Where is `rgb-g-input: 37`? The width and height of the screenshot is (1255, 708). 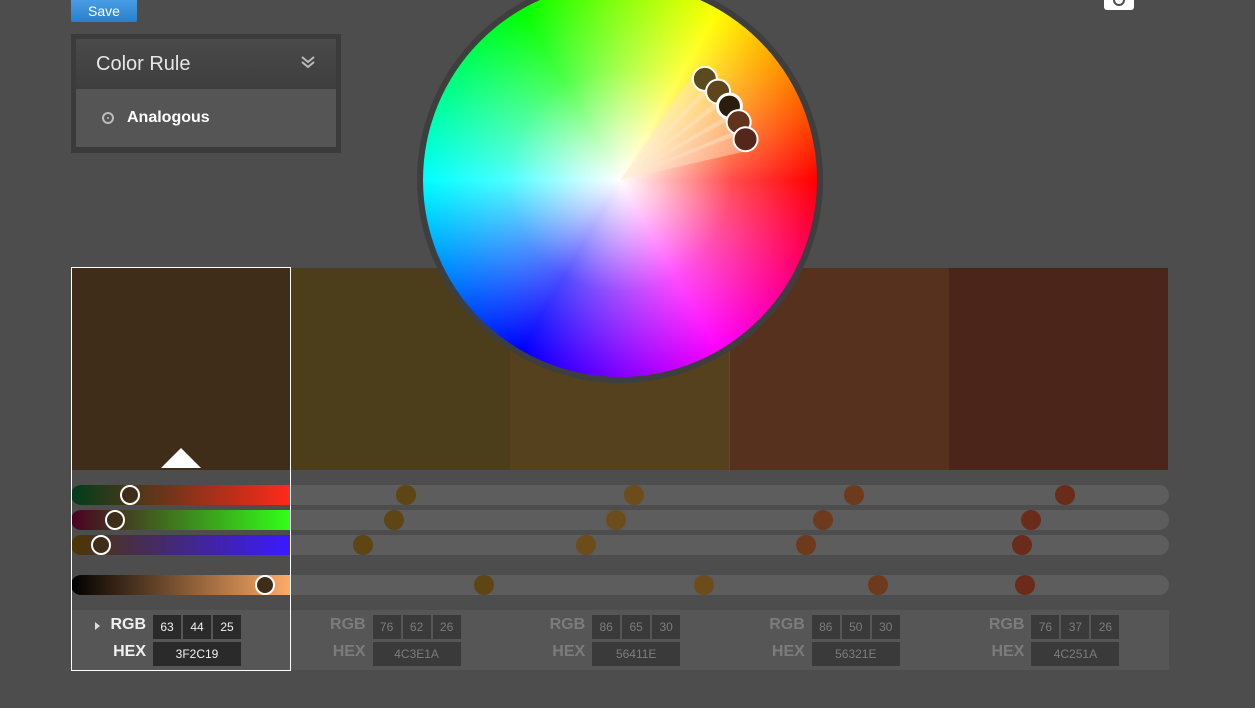 rgb-g-input: 37 is located at coordinates (1075, 627).